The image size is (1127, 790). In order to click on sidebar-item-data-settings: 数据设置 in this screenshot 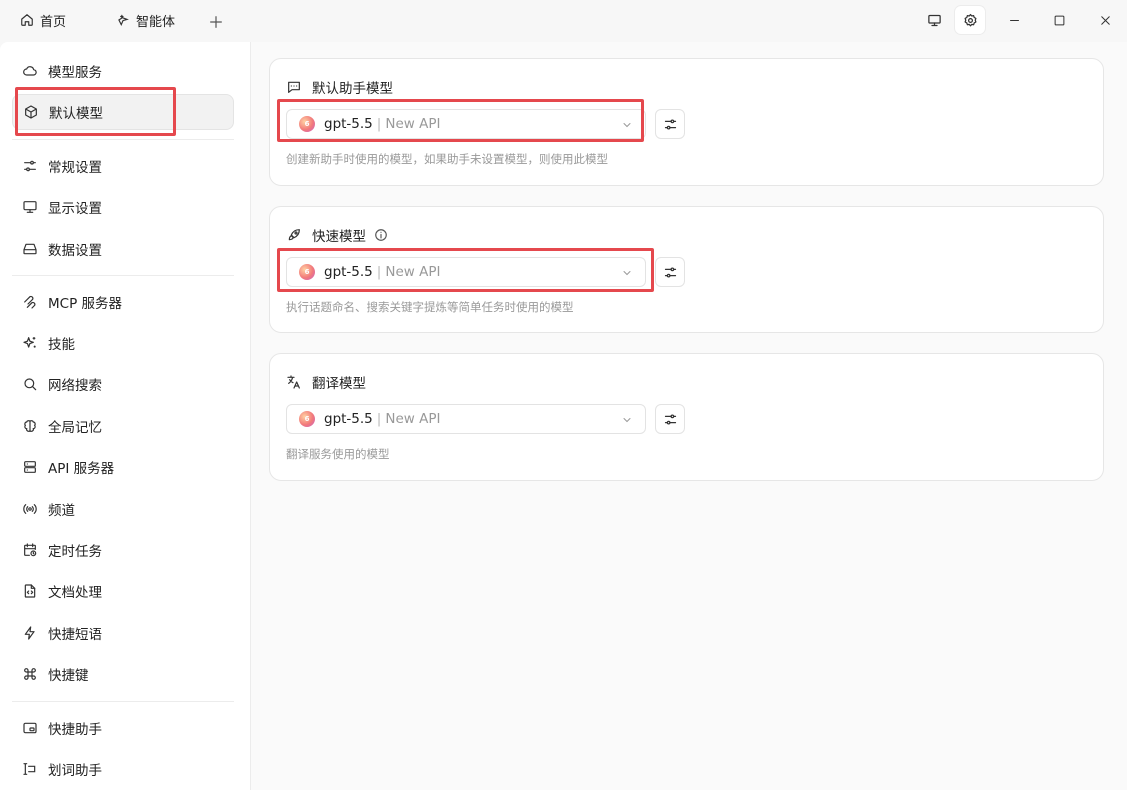, I will do `click(123, 249)`.